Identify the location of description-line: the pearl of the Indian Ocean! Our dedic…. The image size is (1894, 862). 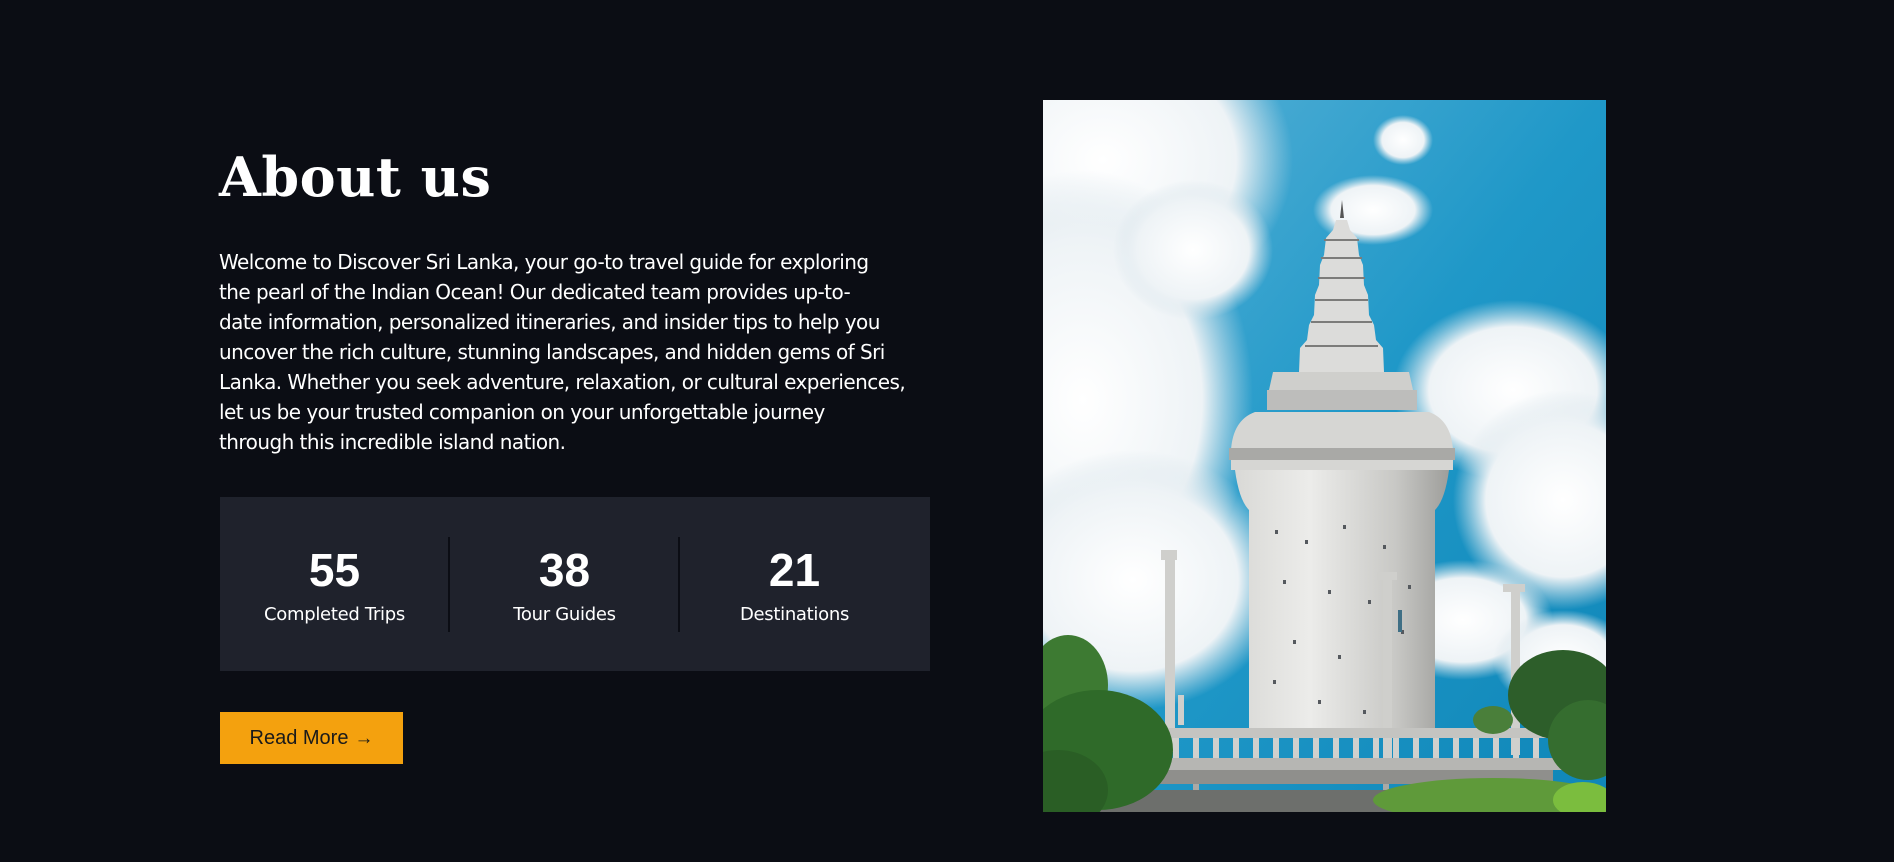
(535, 292).